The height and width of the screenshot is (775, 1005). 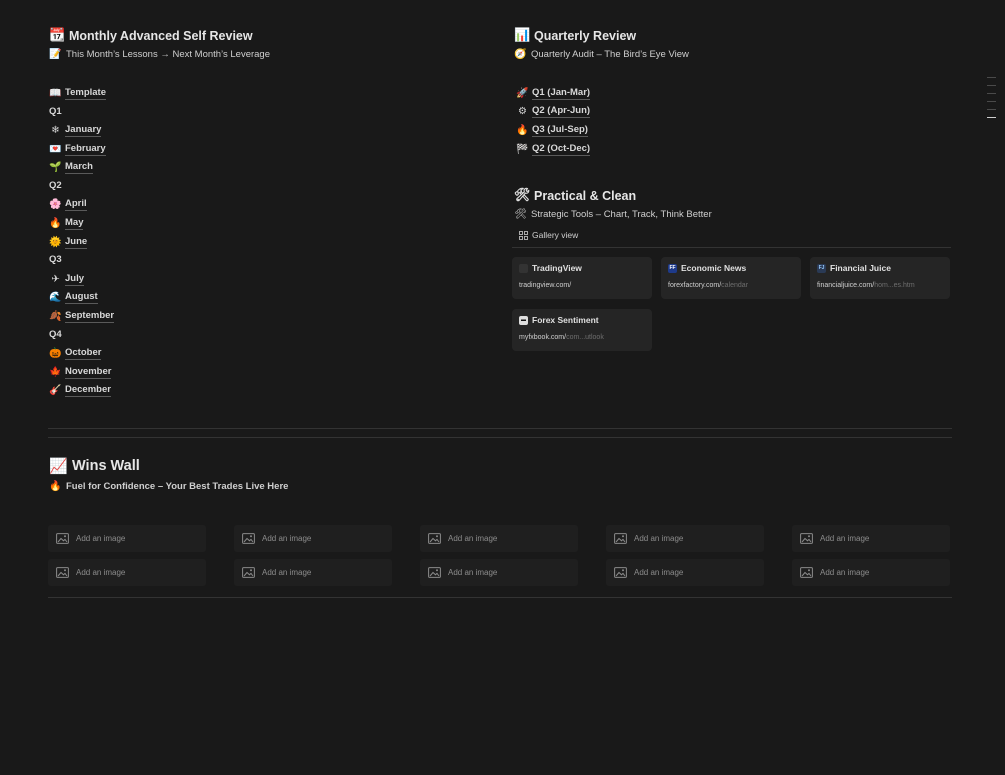 I want to click on month-emoji-icon: ✈, so click(x=55, y=279).